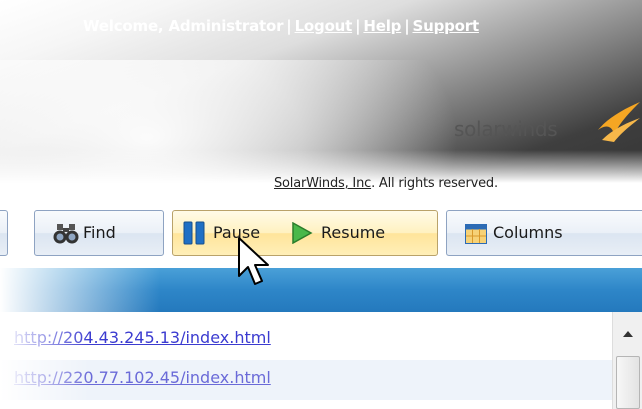  I want to click on resume-button: Resume, so click(360, 233).